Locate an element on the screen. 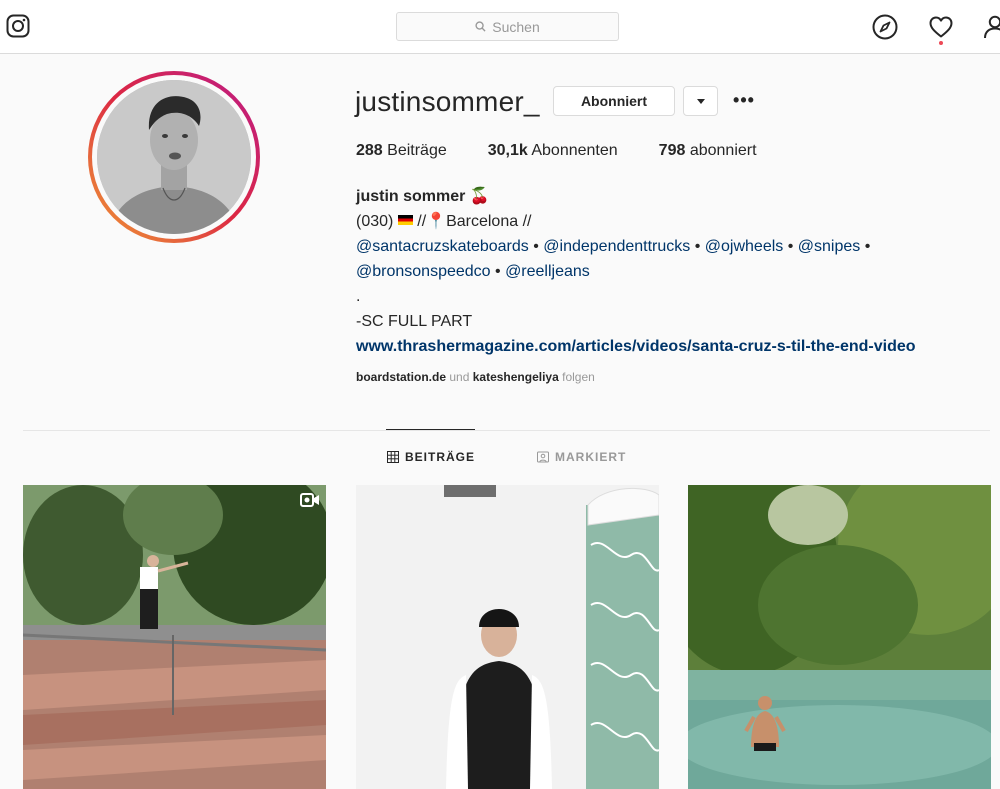  stat-following: 798 abonniert is located at coordinates (708, 151).